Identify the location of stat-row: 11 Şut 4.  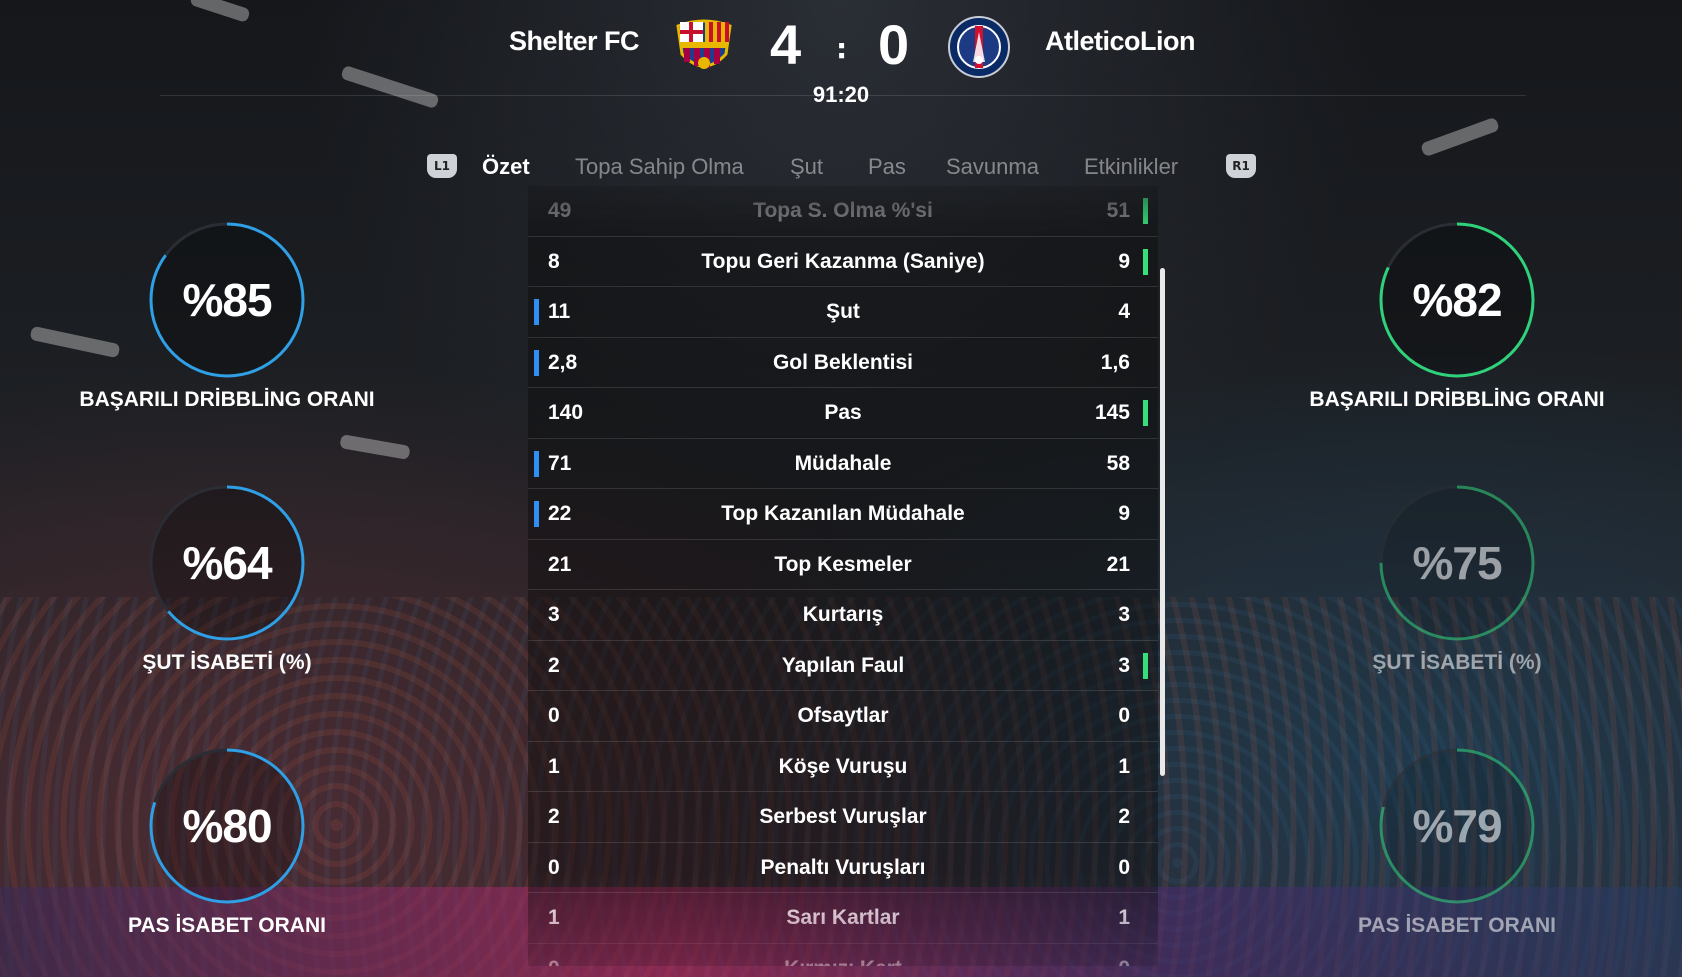
(843, 312).